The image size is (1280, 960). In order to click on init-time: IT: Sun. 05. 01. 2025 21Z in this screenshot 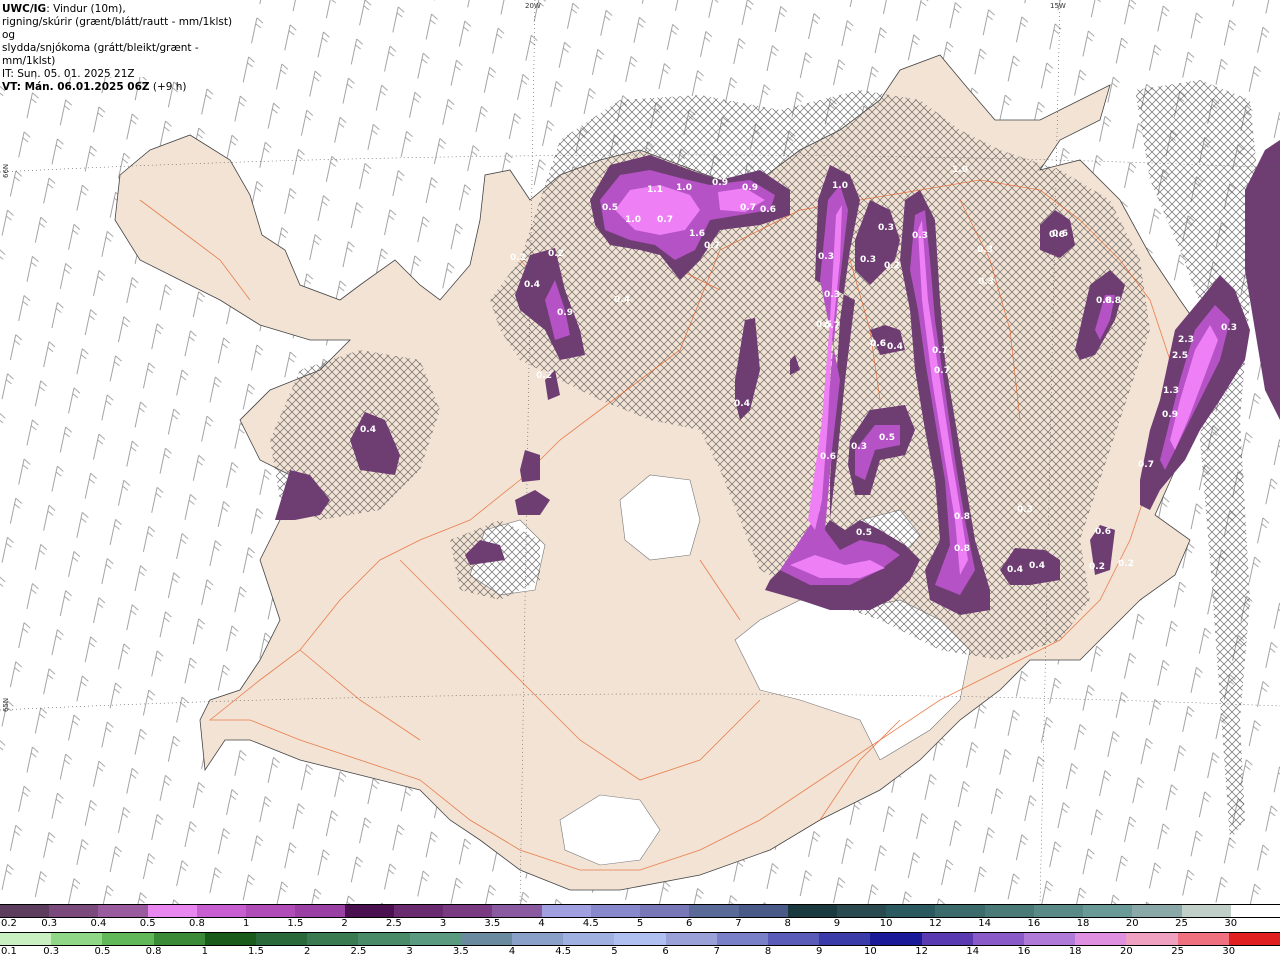, I will do `click(68, 74)`.